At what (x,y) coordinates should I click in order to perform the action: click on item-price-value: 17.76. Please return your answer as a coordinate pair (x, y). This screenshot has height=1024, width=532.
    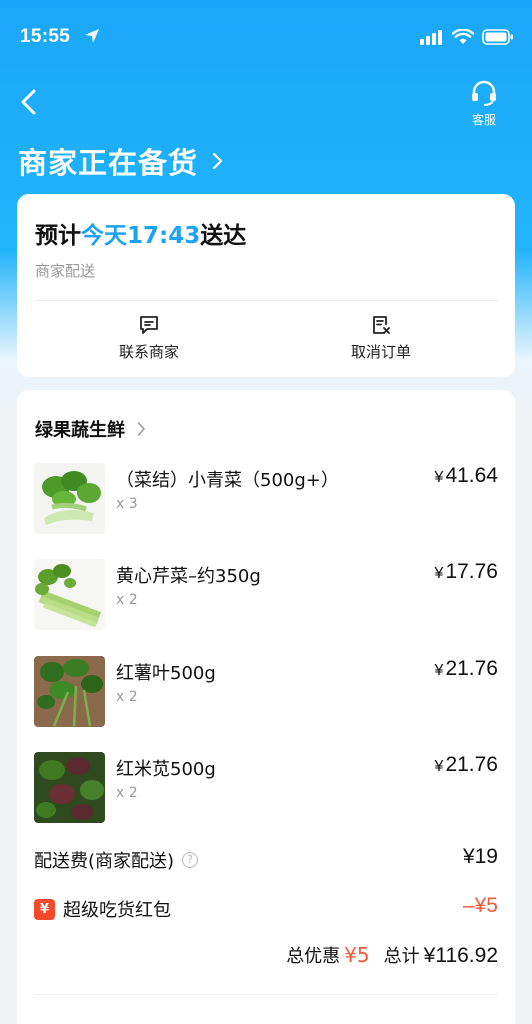
    Looking at the image, I should click on (471, 571).